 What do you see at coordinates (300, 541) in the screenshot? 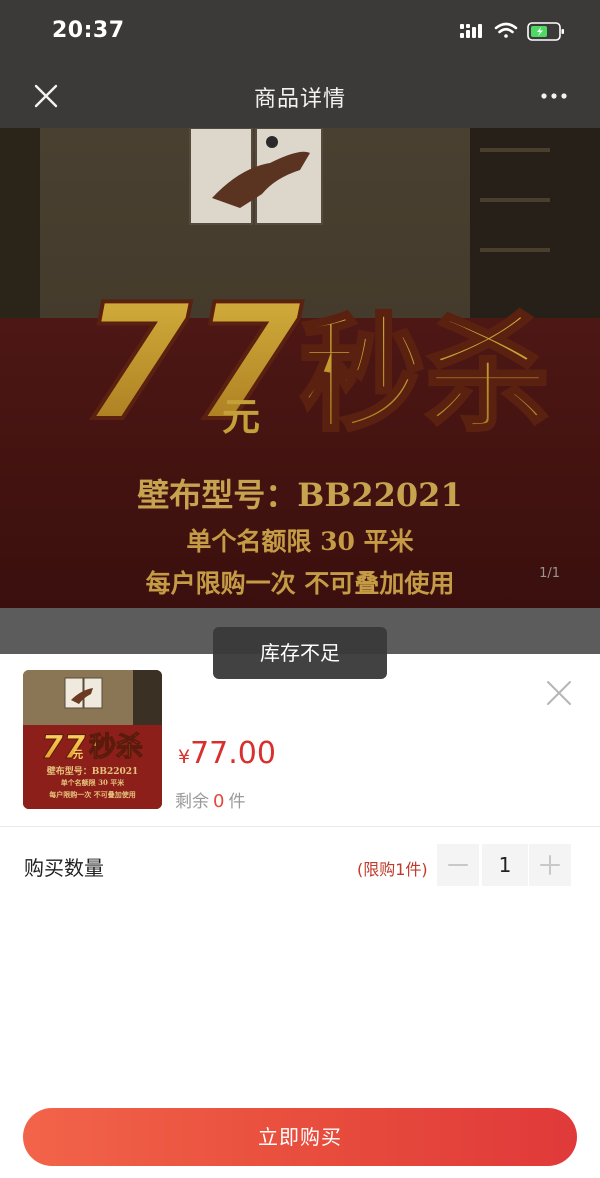
I see `banner-limit-line: 单个名额限 30 平米` at bounding box center [300, 541].